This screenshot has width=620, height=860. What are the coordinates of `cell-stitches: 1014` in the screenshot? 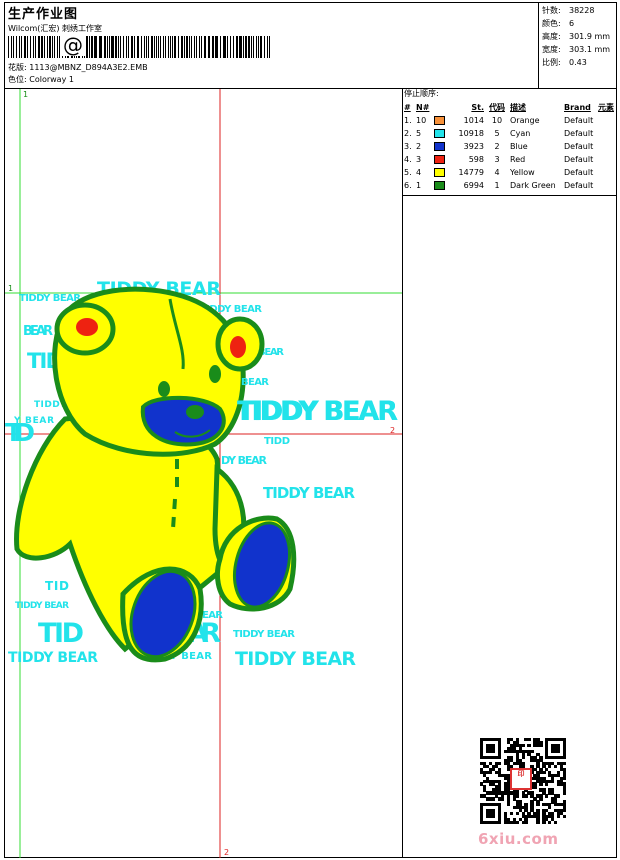 It's located at (473, 120).